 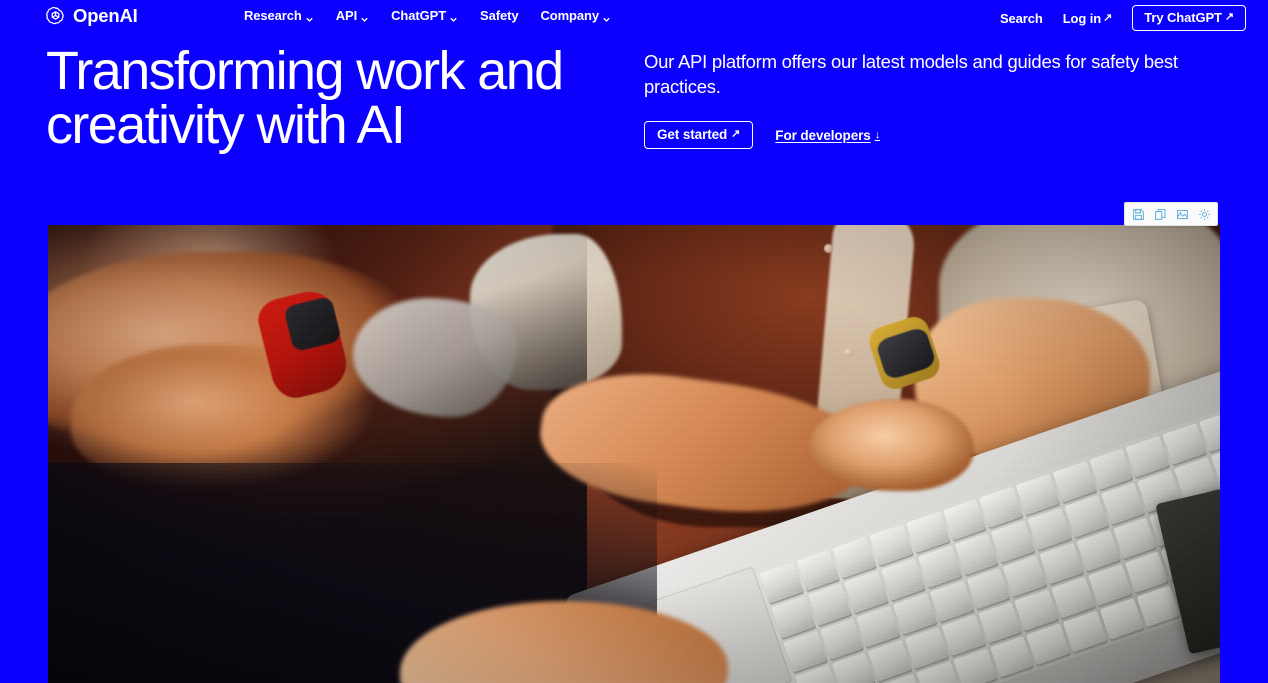 I want to click on brand-home-link: OpenAI, so click(x=91, y=16).